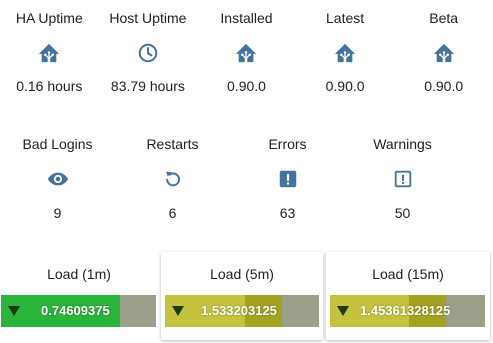  I want to click on stat-errors: Errors 63, so click(287, 178).